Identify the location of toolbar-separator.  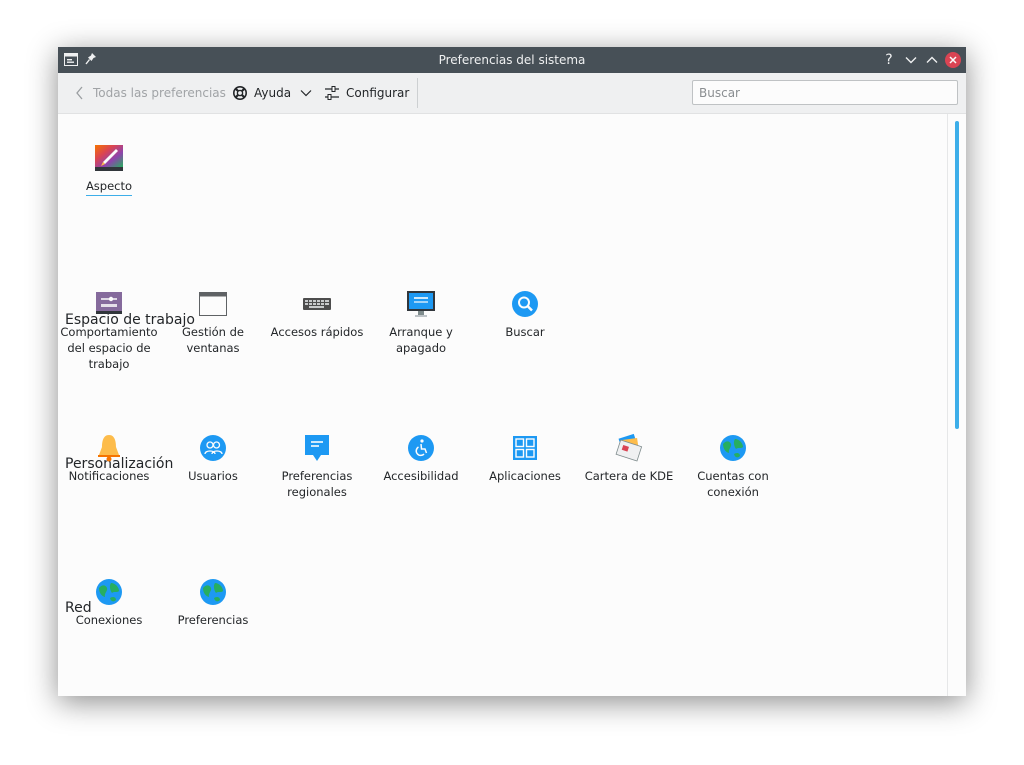
(417, 93).